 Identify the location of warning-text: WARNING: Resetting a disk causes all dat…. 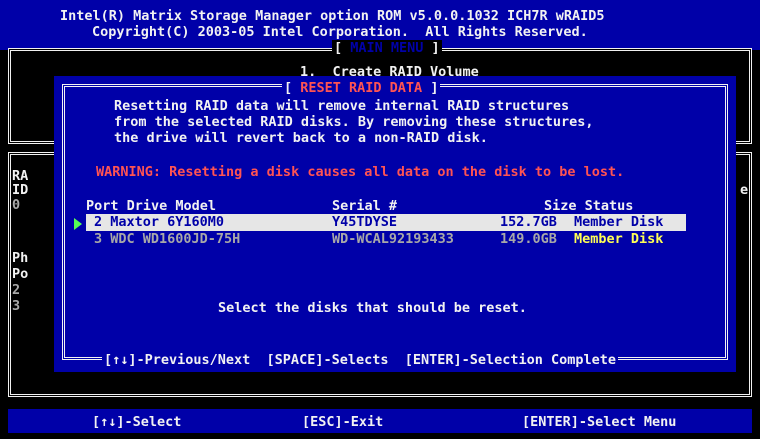
(360, 172).